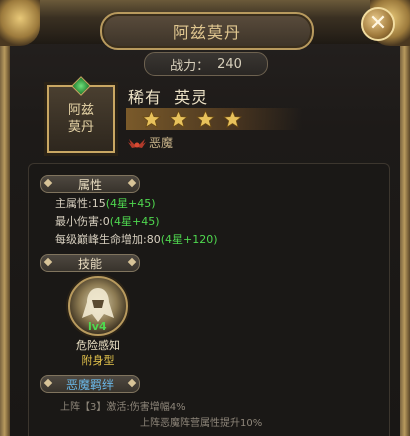  I want to click on frame-corner-left, so click(20, 23).